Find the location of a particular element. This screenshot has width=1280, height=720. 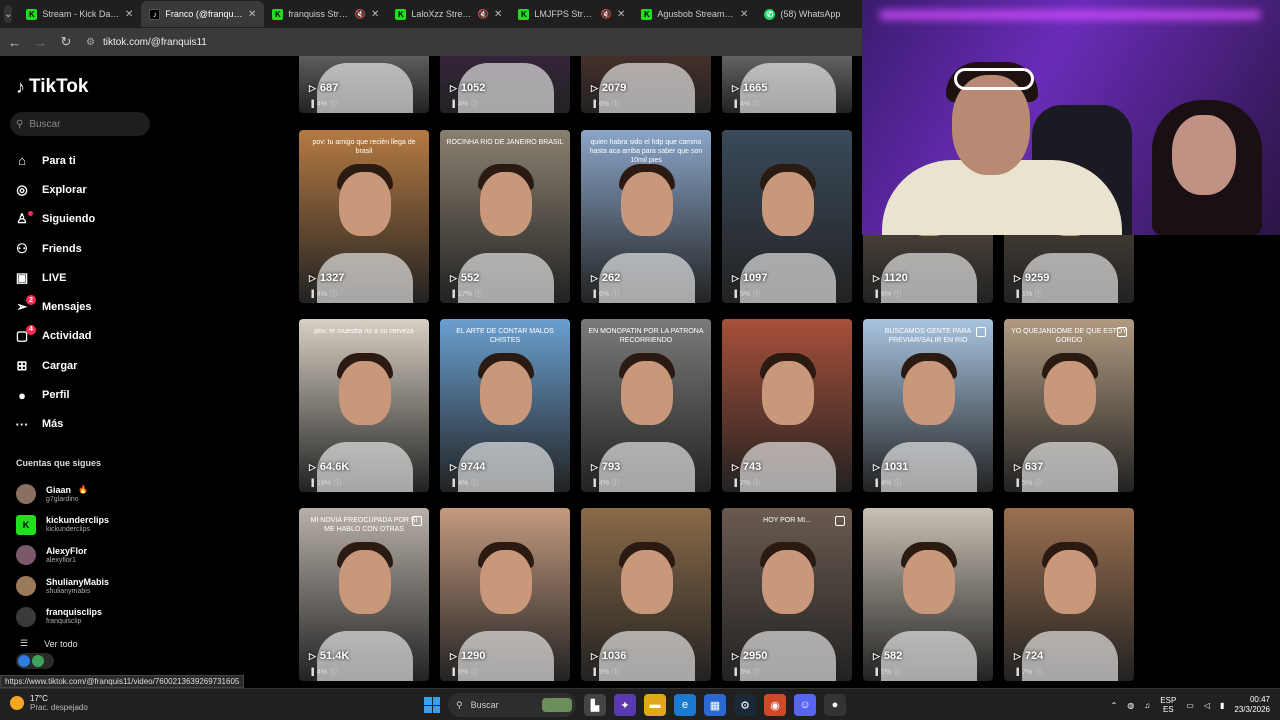

wifi-icon: ▭ is located at coordinates (1190, 705).